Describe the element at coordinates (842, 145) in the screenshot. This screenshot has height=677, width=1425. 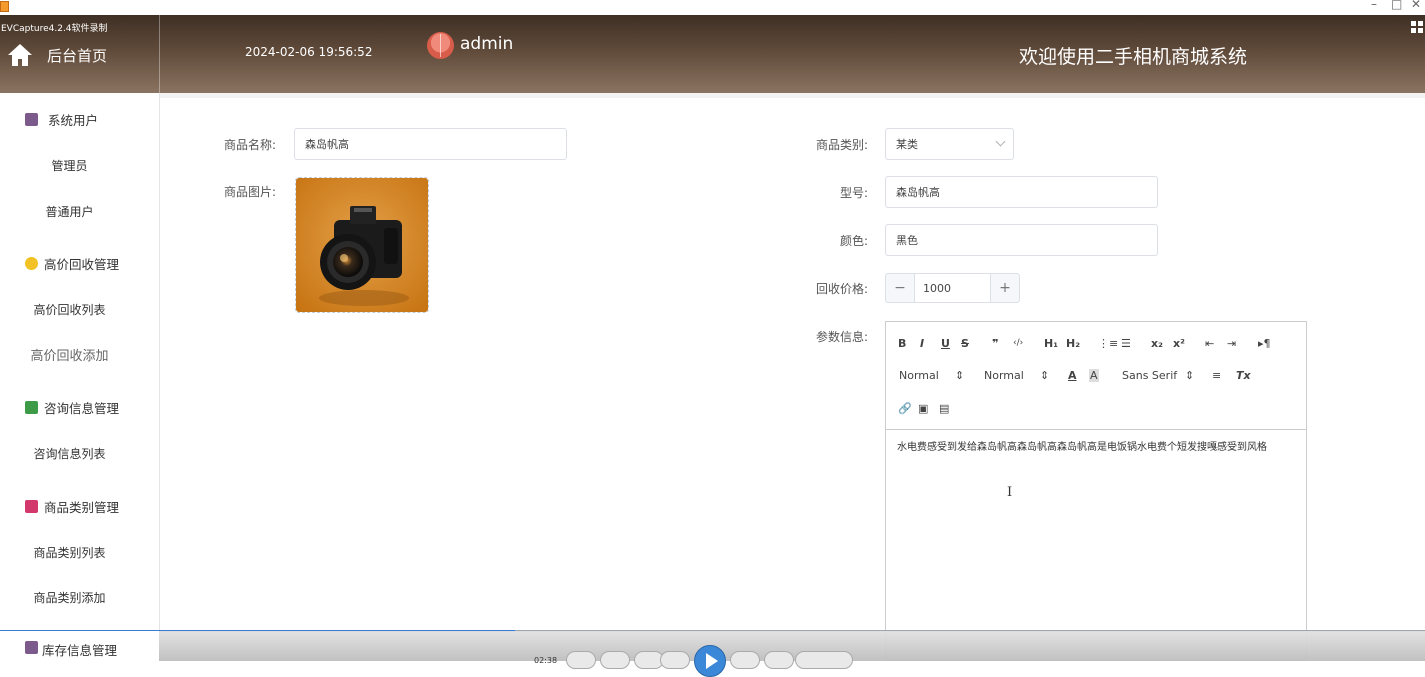
I see `category-label: 商品类别:` at that location.